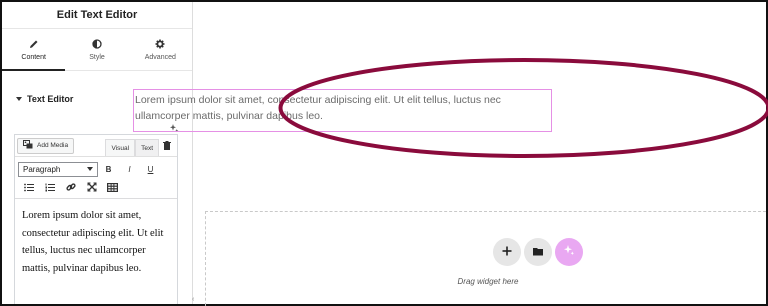  I want to click on drop-zone-label: Drag widget here, so click(488, 281).